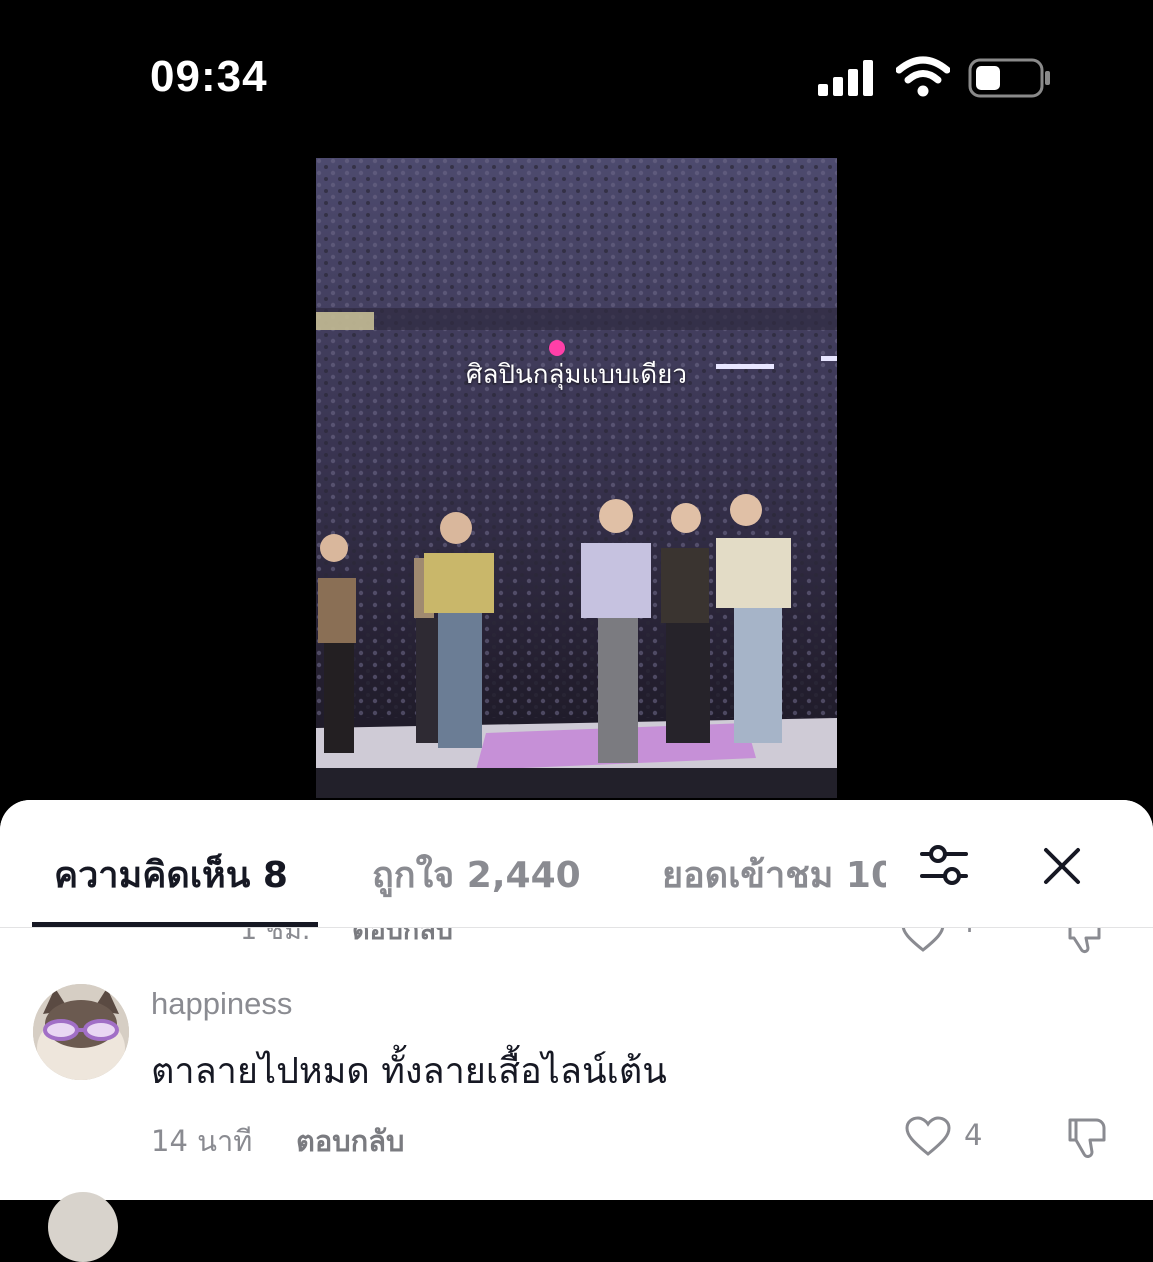 The image size is (1153, 1262). I want to click on tab-divider, so click(576, 927).